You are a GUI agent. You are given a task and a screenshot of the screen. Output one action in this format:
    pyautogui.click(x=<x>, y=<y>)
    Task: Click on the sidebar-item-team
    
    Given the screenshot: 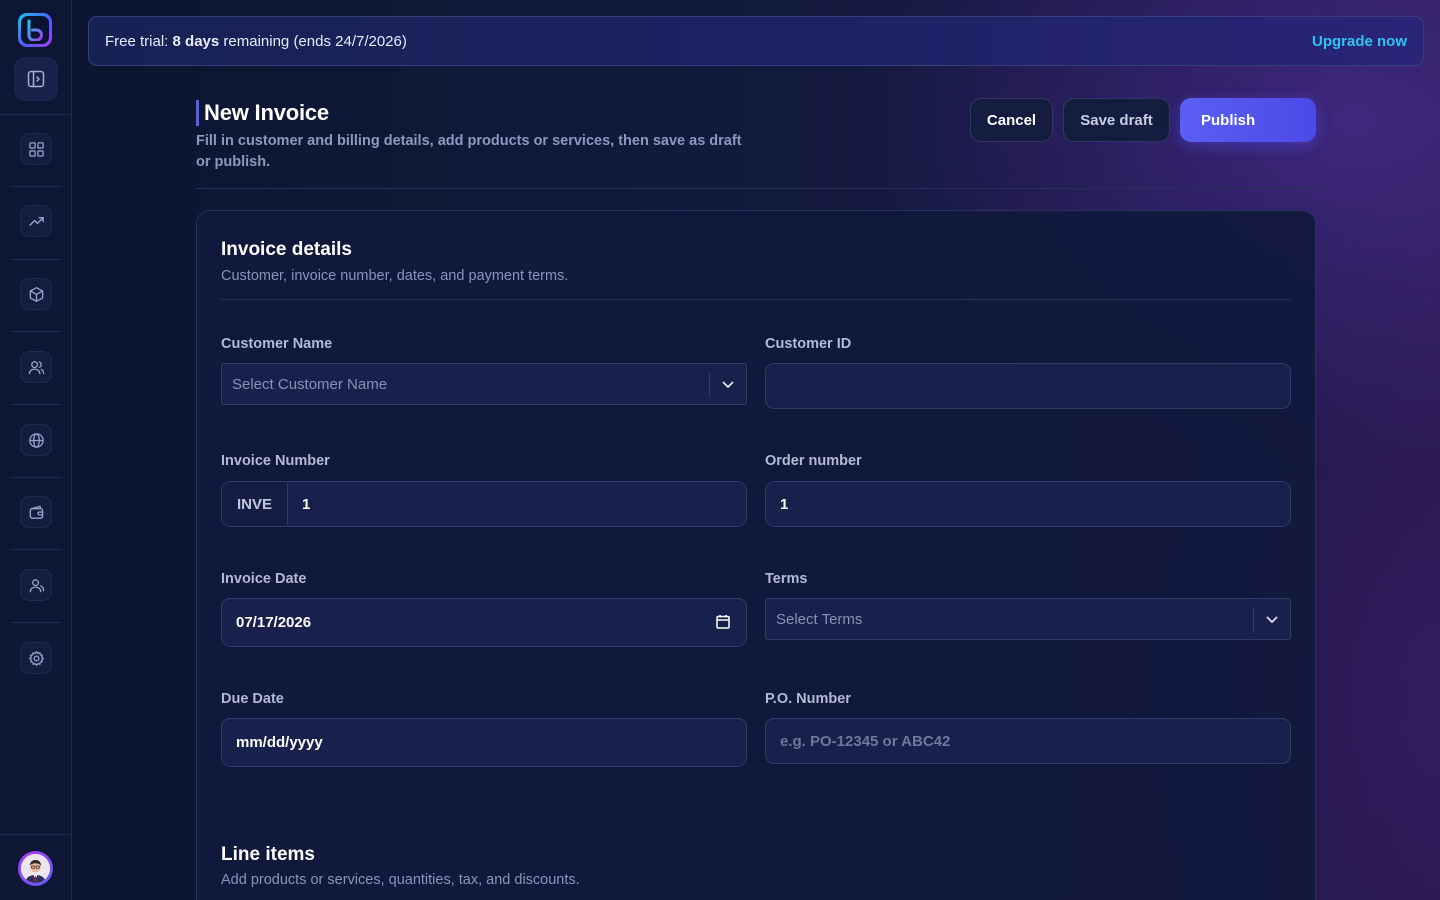 What is the action you would take?
    pyautogui.click(x=36, y=585)
    